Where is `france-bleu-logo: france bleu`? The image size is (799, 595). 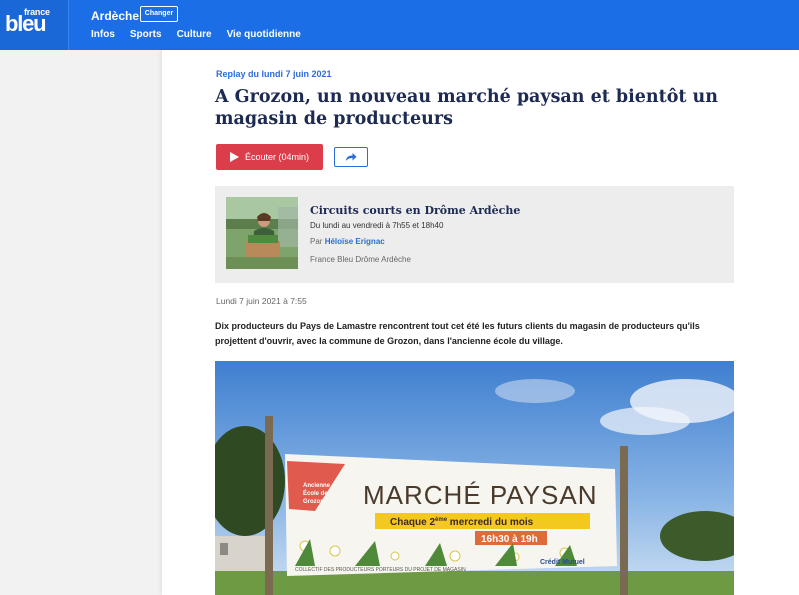
france-bleu-logo: france bleu is located at coordinates (34, 25).